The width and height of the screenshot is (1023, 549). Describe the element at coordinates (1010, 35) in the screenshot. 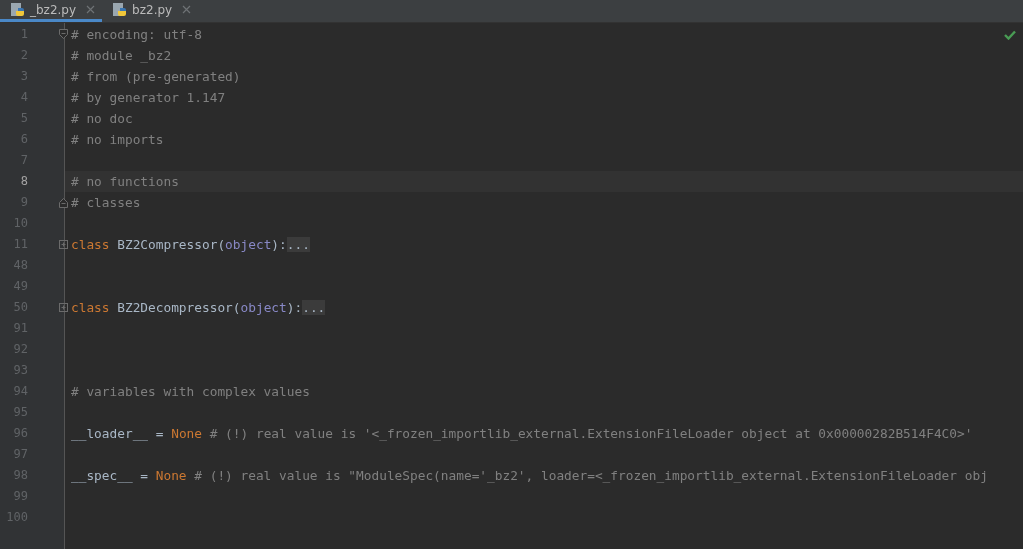

I see `check-icon` at that location.